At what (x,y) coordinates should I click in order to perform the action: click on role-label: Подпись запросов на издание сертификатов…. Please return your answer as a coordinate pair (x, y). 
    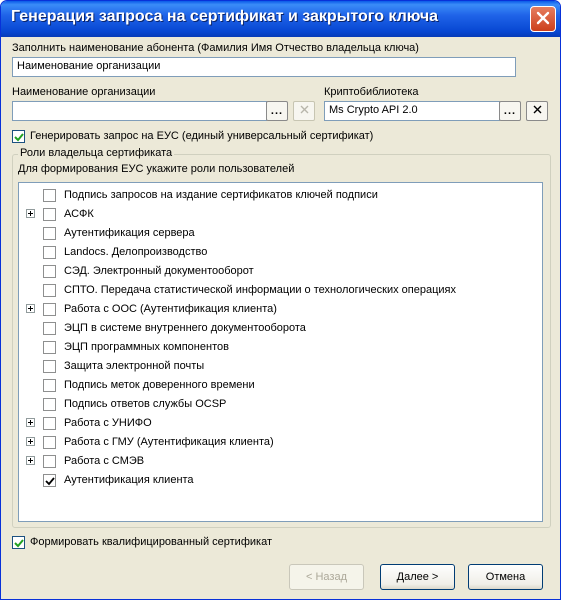
    Looking at the image, I should click on (221, 195).